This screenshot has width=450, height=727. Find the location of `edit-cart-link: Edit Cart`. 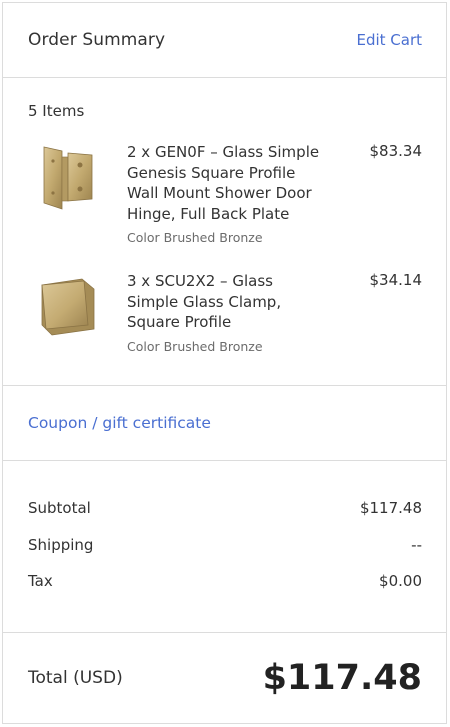

edit-cart-link: Edit Cart is located at coordinates (389, 40).